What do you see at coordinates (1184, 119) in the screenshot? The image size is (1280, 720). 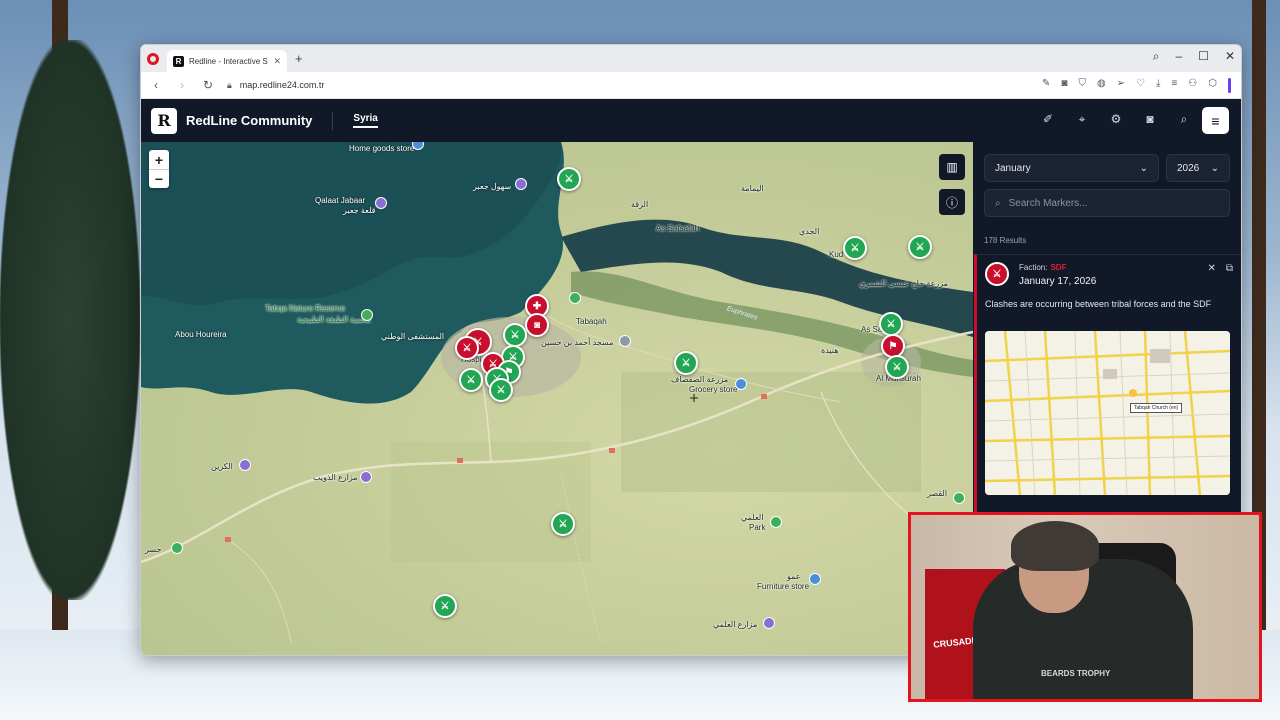 I see `search-icon: ⌕` at bounding box center [1184, 119].